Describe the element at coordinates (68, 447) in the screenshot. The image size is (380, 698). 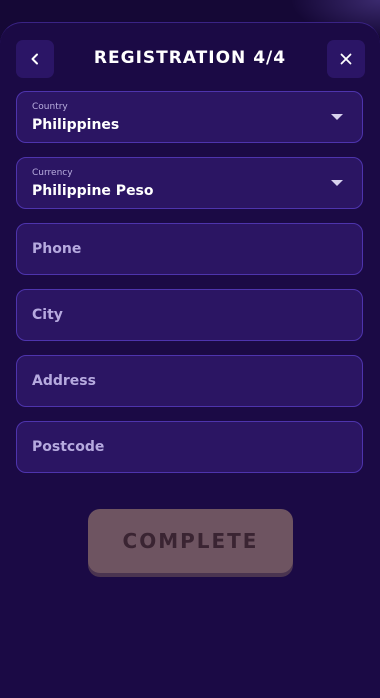
I see `postcode-placeholder: Postcode` at that location.